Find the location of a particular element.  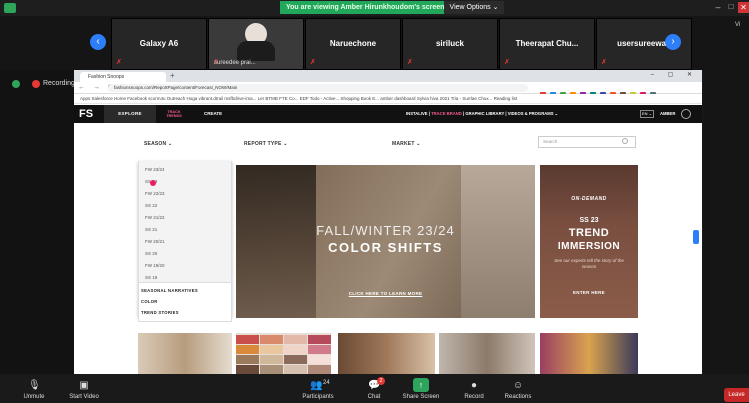

side-panel-tab is located at coordinates (696, 237).